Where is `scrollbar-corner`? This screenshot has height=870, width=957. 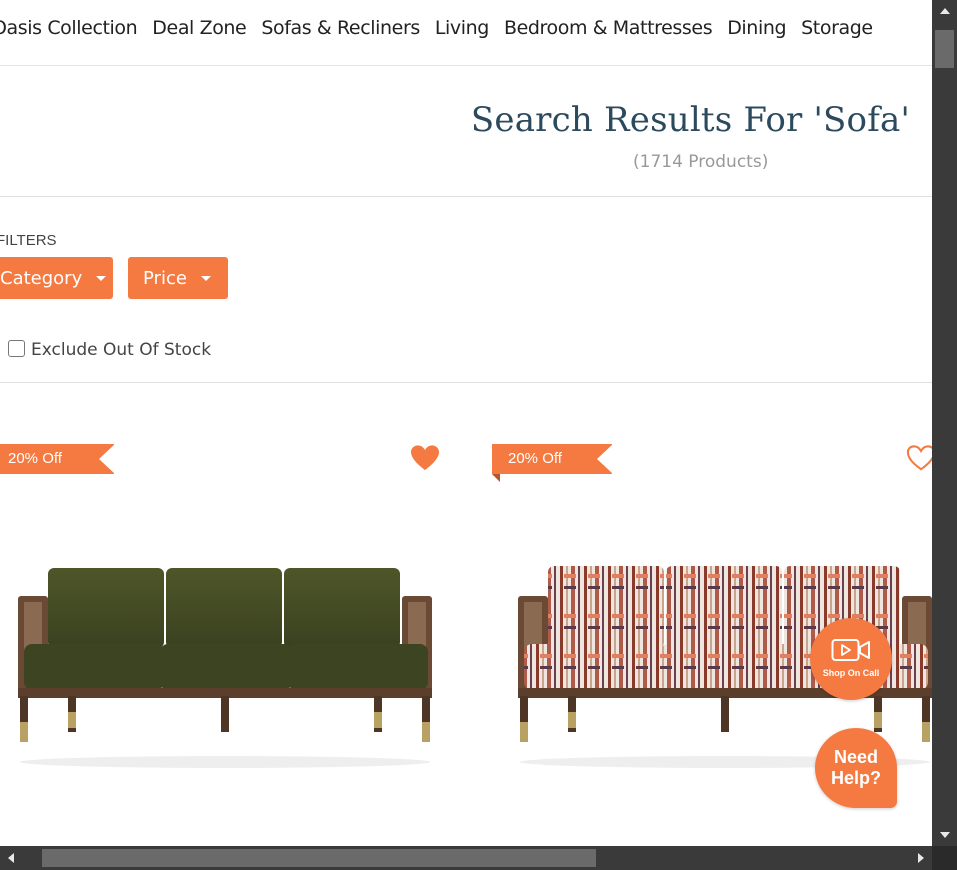
scrollbar-corner is located at coordinates (944, 858).